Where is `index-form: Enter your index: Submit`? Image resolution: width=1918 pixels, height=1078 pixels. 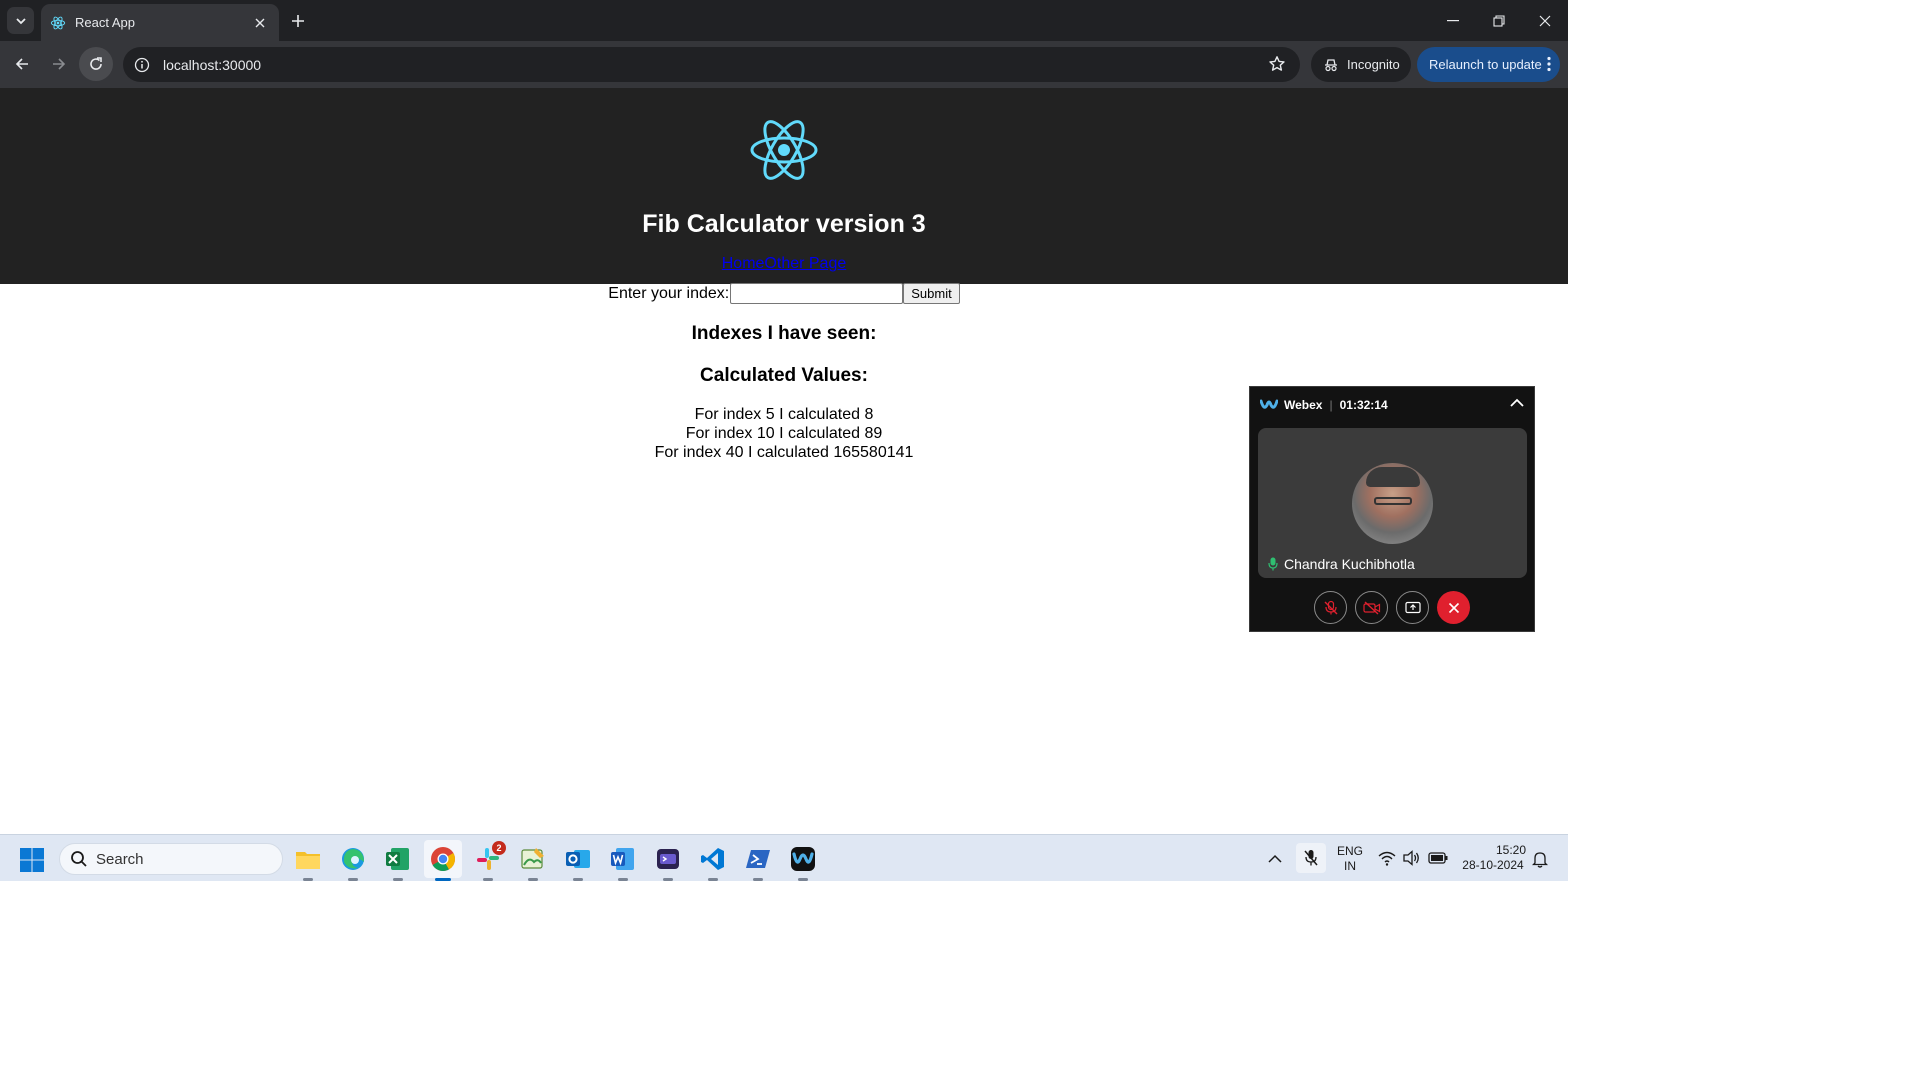 index-form: Enter your index: Submit is located at coordinates (784, 293).